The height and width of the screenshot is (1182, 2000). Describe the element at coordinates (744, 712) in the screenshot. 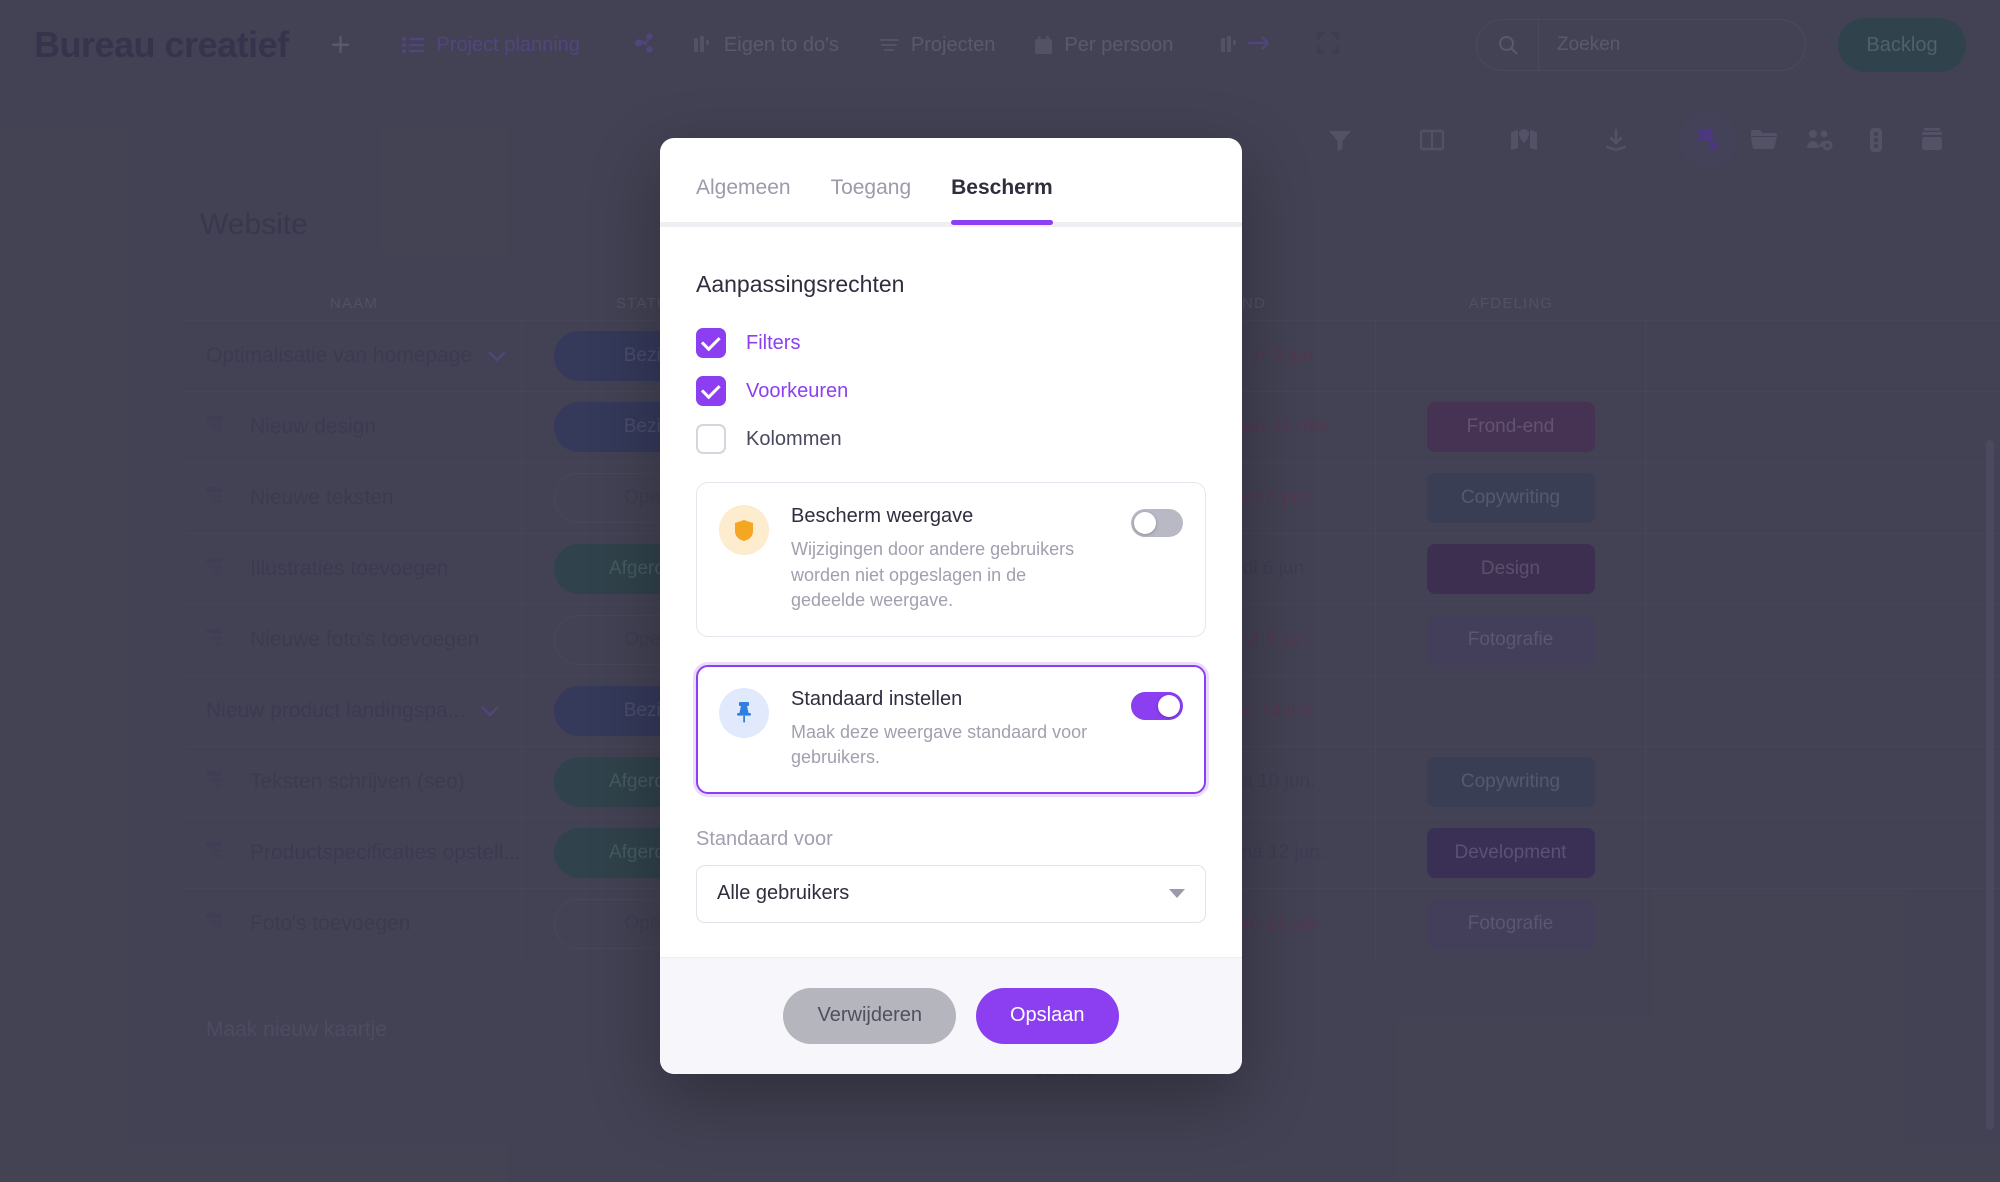

I see `pin-icon` at that location.